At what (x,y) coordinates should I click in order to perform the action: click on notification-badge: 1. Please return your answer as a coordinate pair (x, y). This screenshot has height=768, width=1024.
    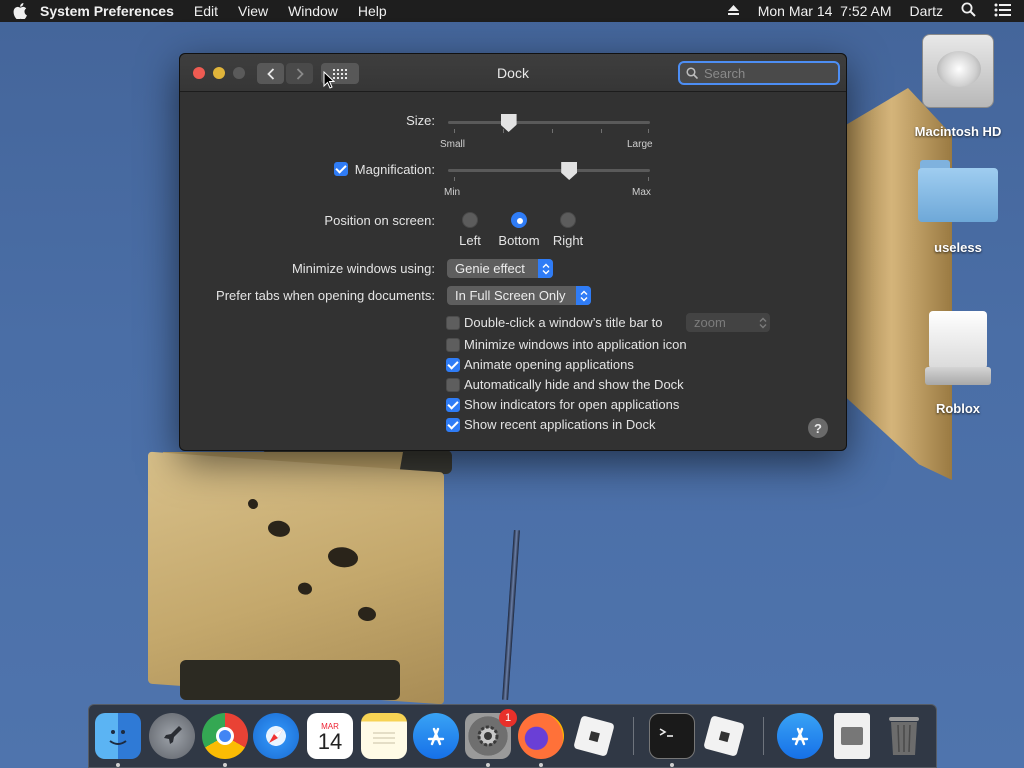
    Looking at the image, I should click on (508, 718).